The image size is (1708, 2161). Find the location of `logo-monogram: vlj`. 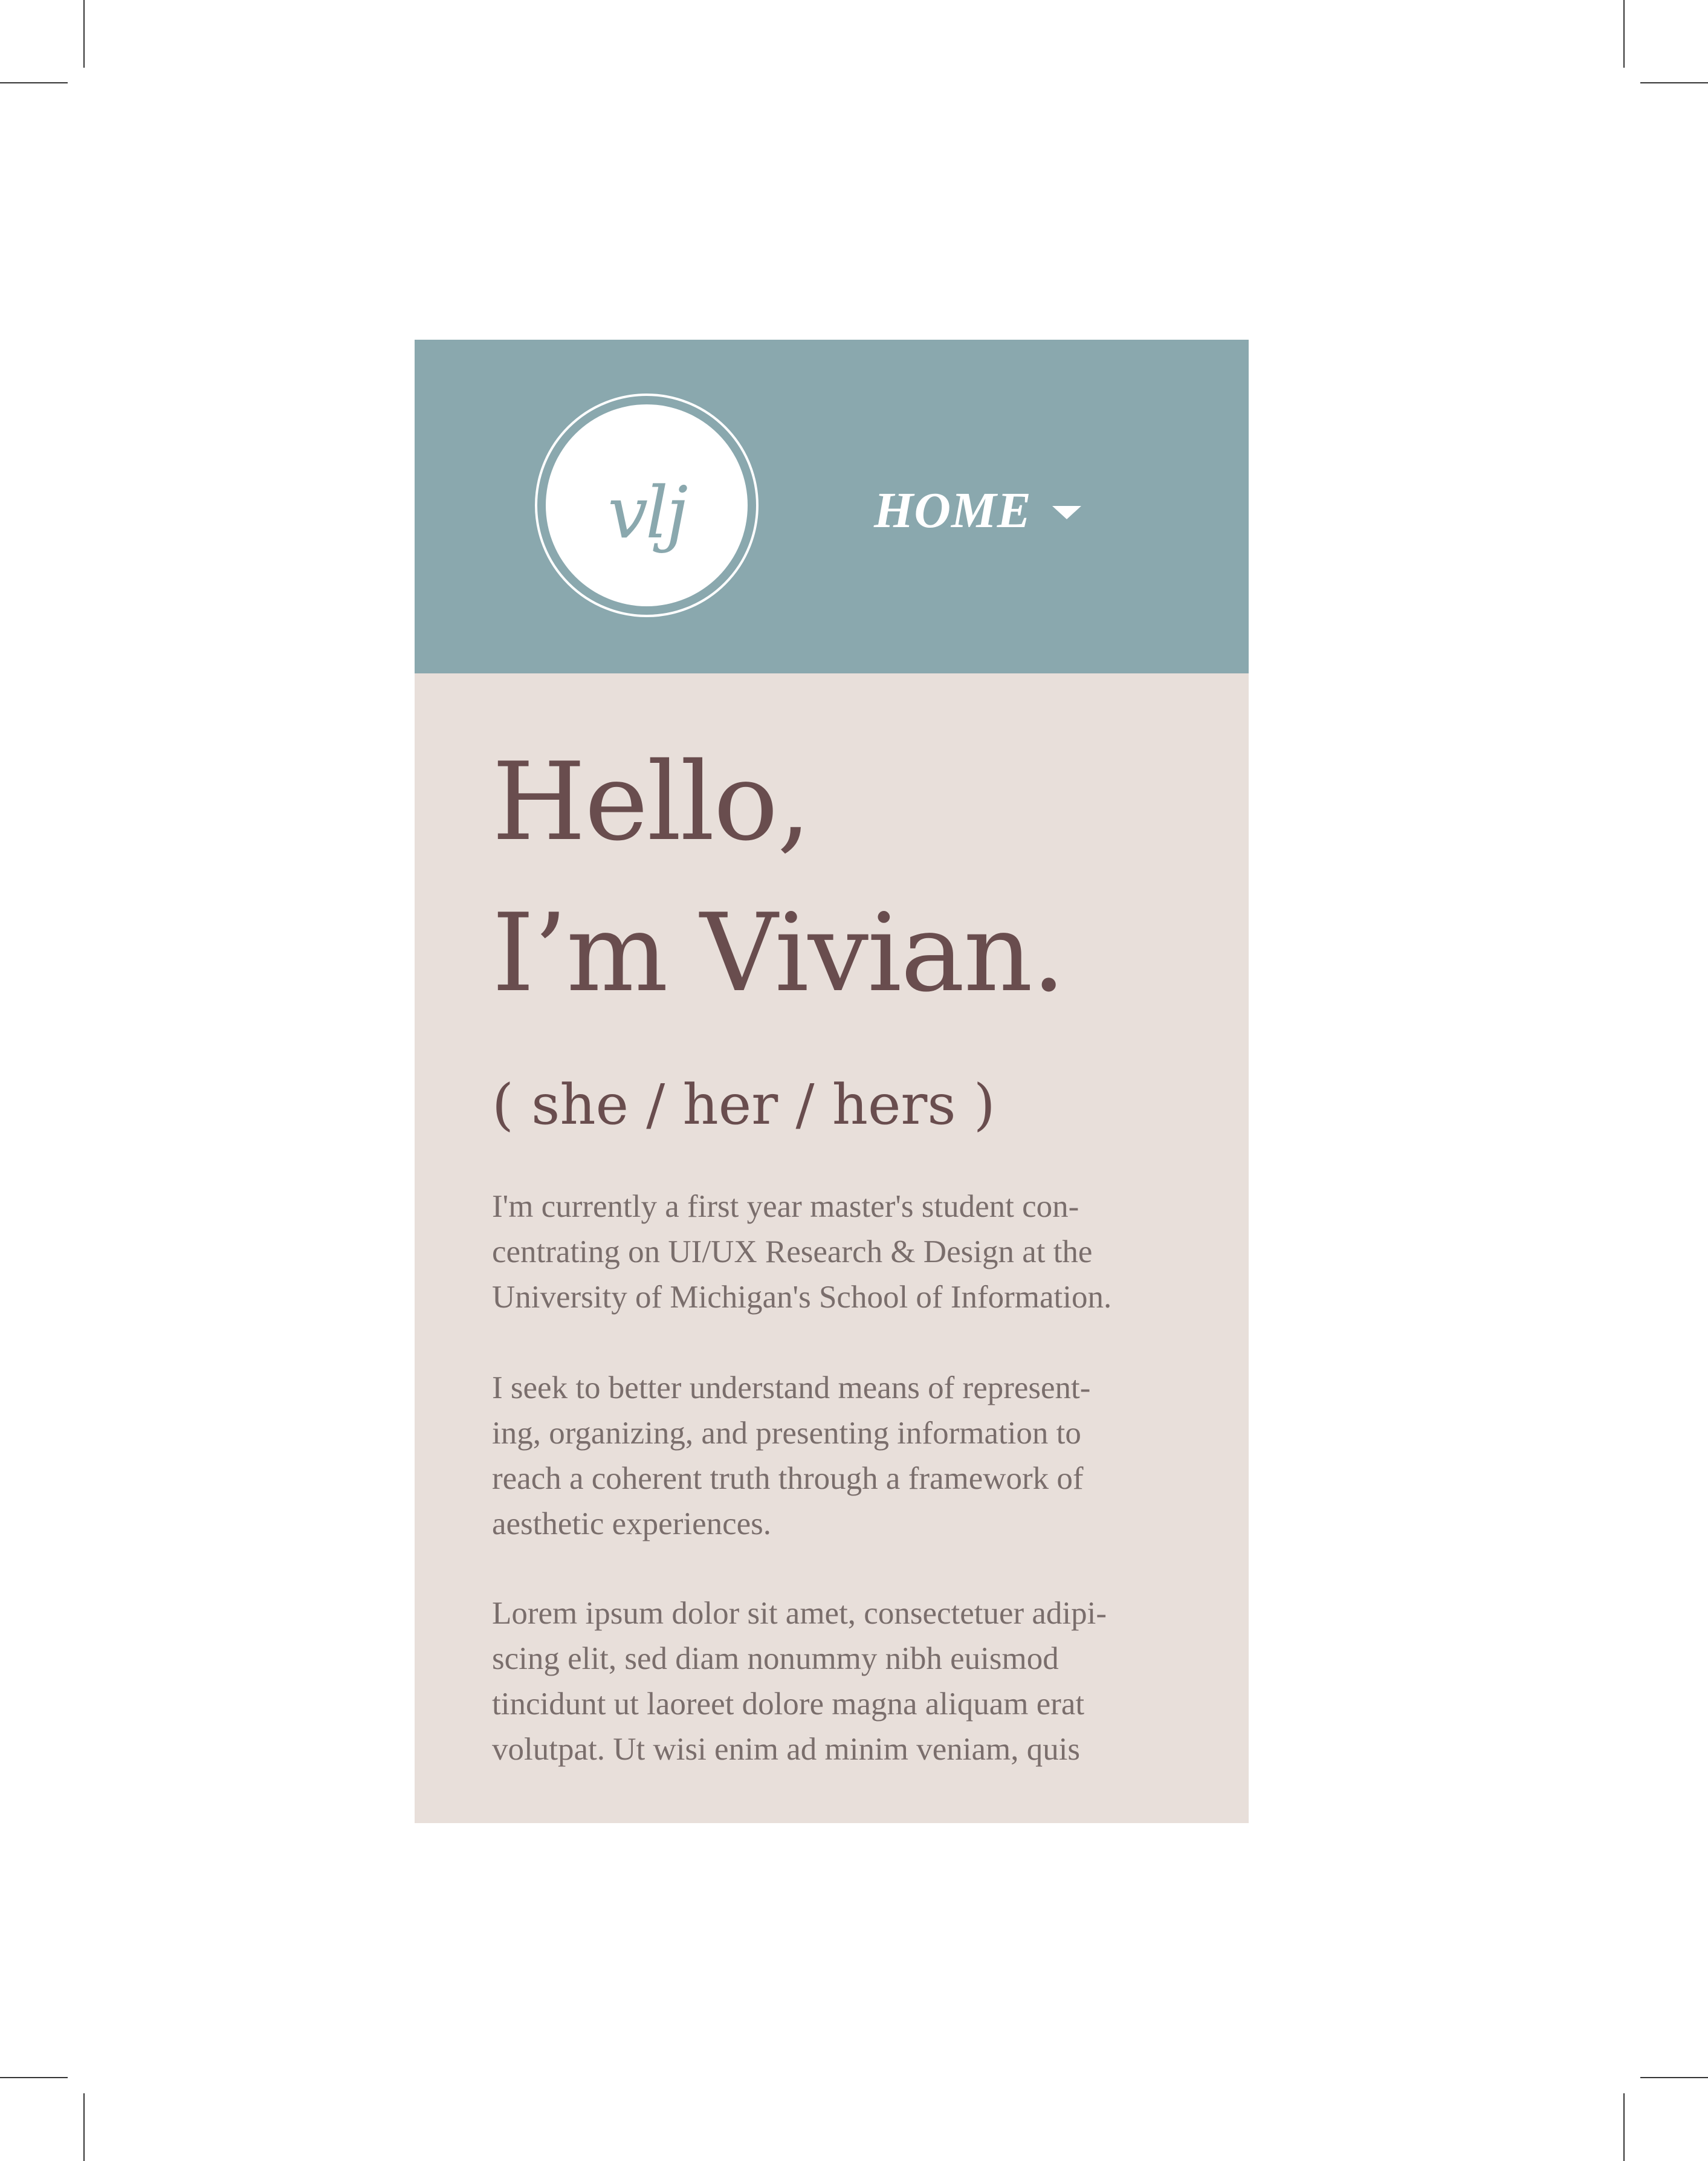

logo-monogram: vlj is located at coordinates (647, 512).